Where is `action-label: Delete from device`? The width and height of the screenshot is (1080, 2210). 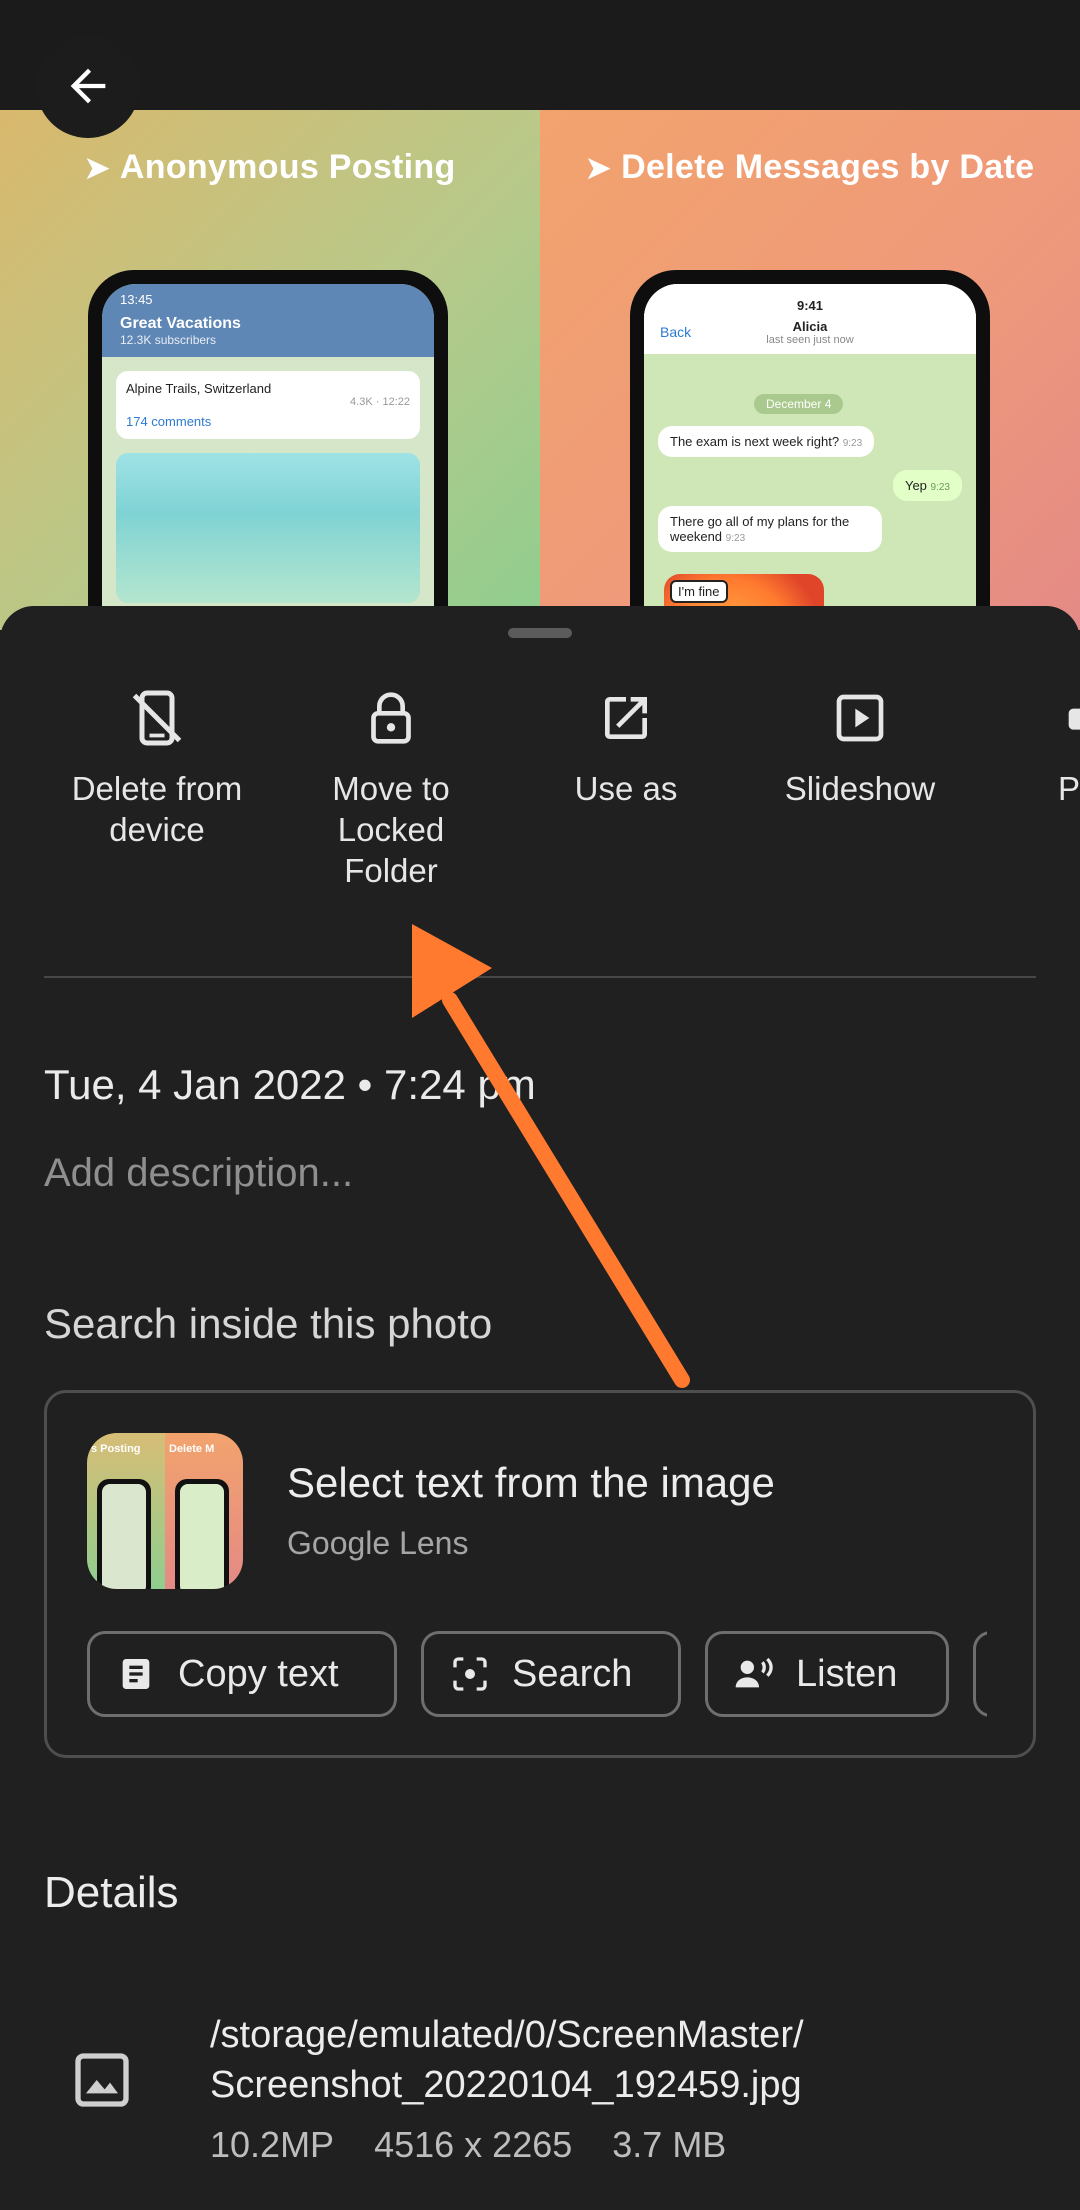 action-label: Delete from device is located at coordinates (157, 809).